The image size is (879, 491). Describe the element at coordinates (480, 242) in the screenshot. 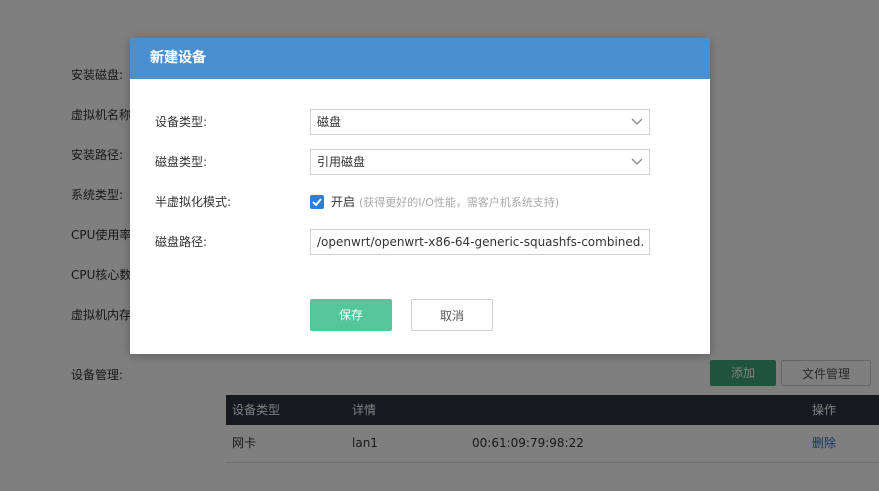

I see `disk-path-input` at that location.